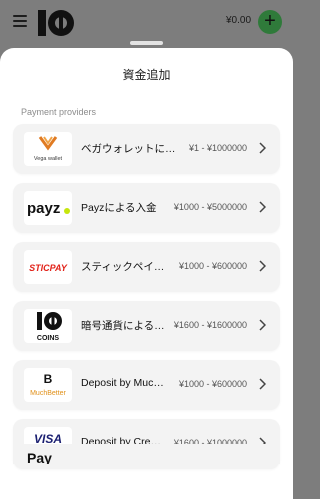  Describe the element at coordinates (48, 379) in the screenshot. I see `svg-text: B` at that location.